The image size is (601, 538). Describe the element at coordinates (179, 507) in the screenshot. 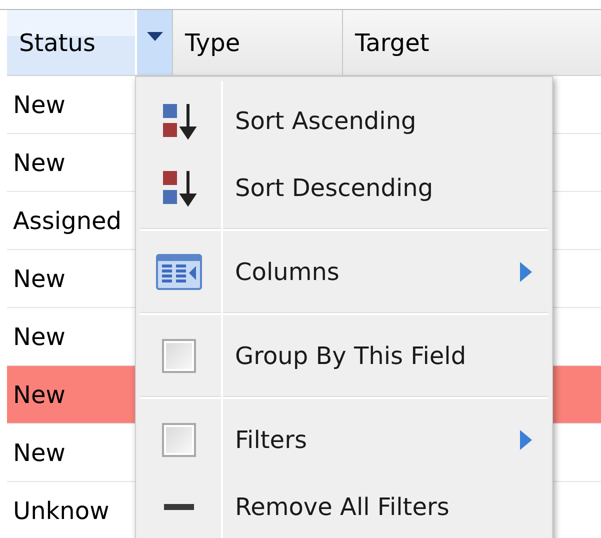

I see `minus-icon` at that location.